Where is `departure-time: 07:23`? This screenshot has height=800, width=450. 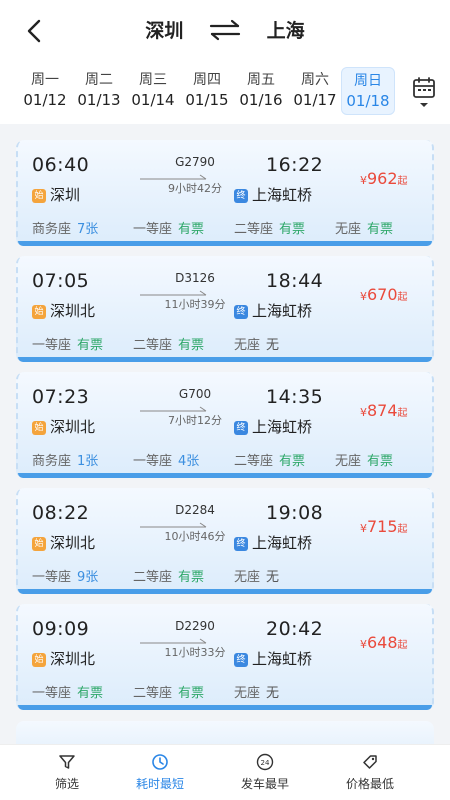
departure-time: 07:23 is located at coordinates (61, 397).